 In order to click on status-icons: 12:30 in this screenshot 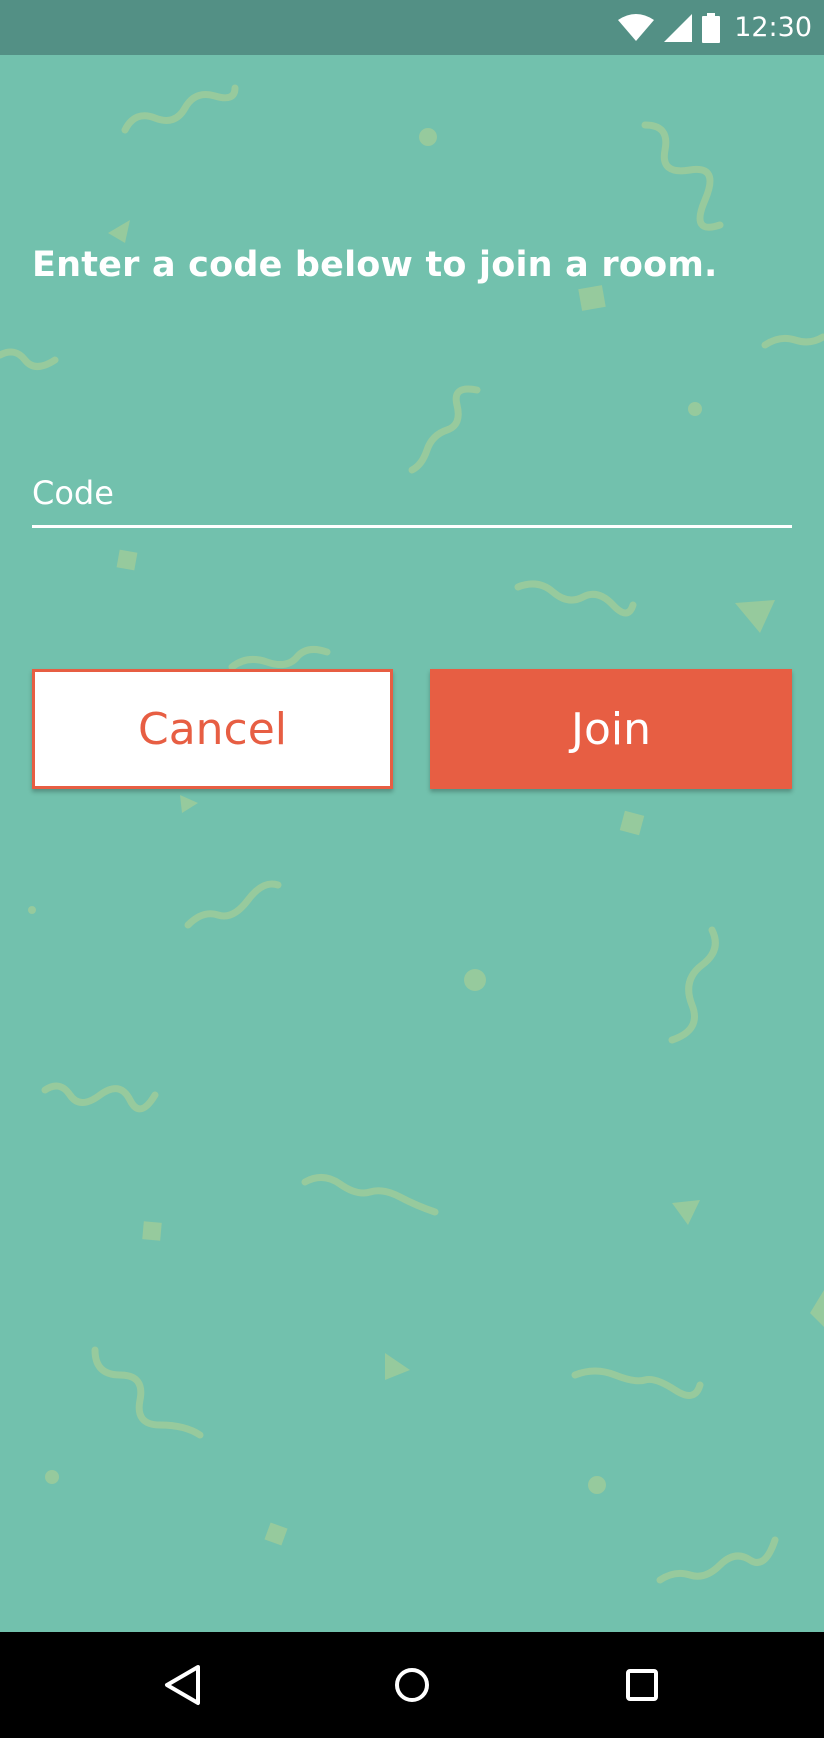, I will do `click(715, 27)`.